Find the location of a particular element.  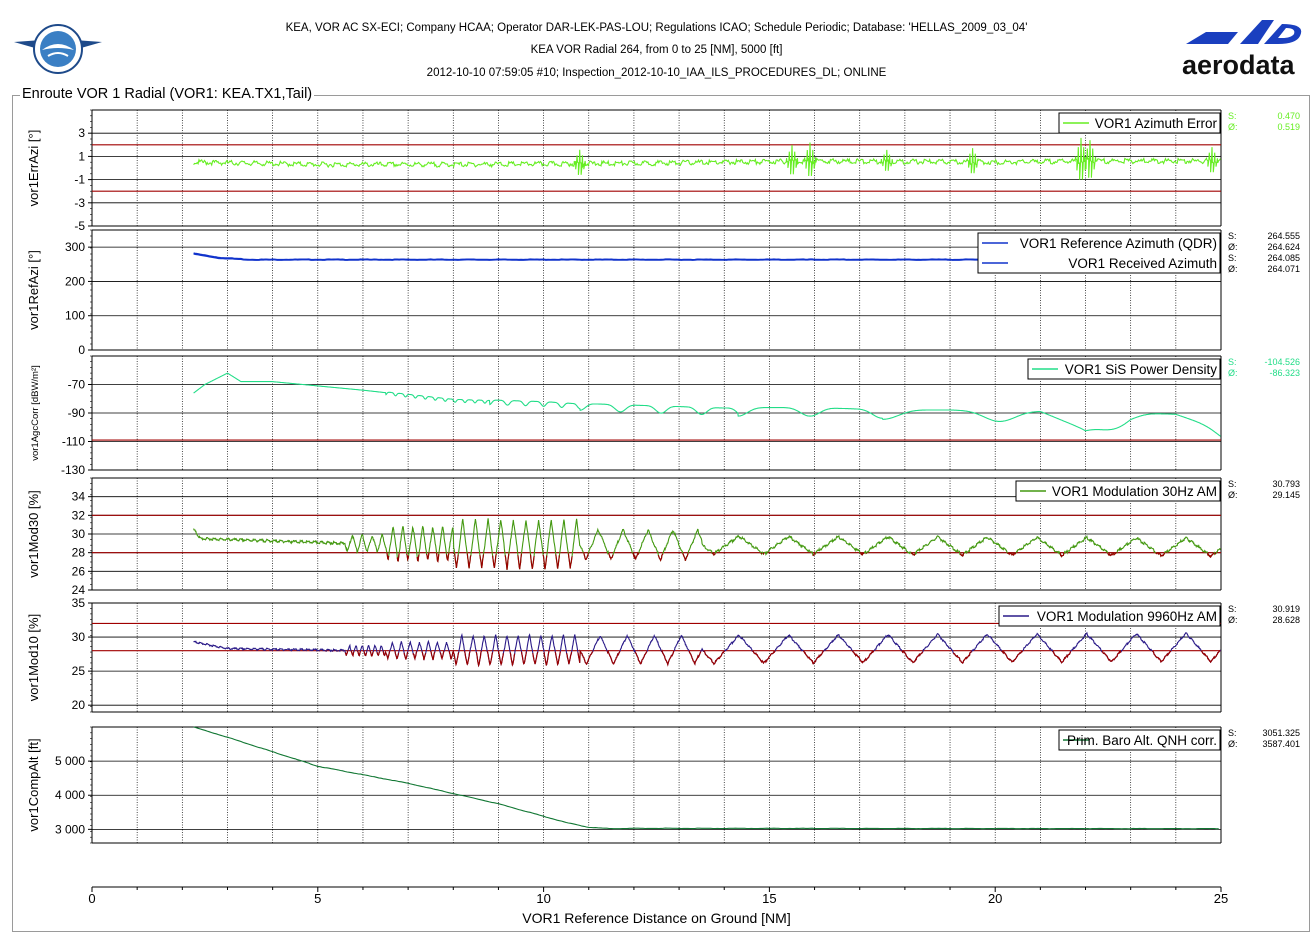

y-tick-label: 32 is located at coordinates (79, 515).